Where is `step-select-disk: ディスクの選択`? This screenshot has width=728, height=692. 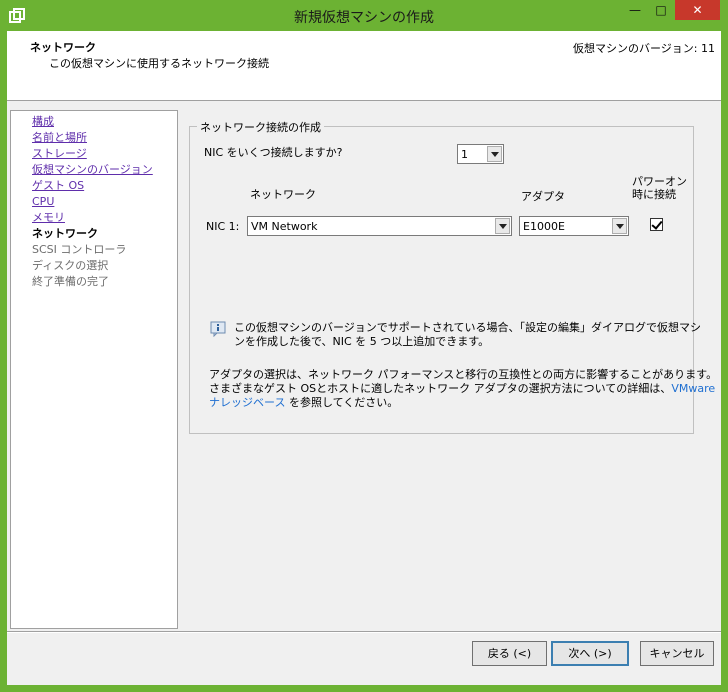
step-select-disk: ディスクの選択 is located at coordinates (70, 265).